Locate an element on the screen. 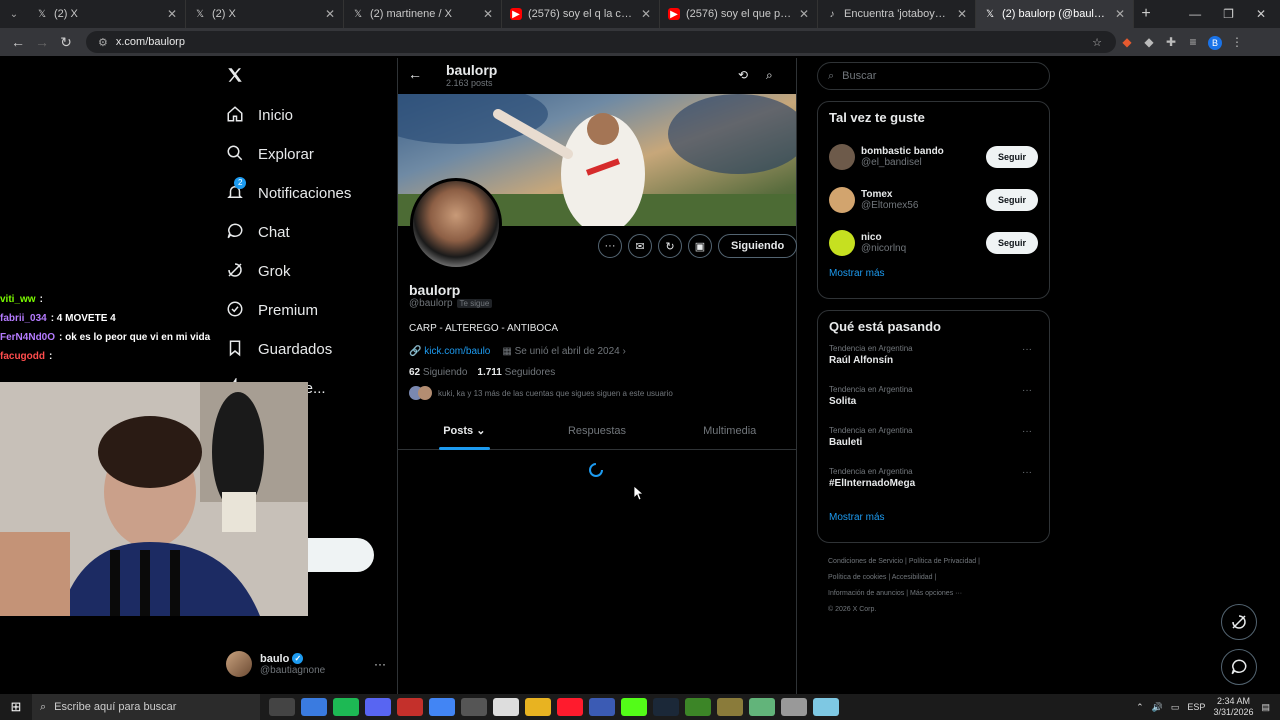  clock: 2:34 AM 3/31/2026 is located at coordinates (1233, 707).